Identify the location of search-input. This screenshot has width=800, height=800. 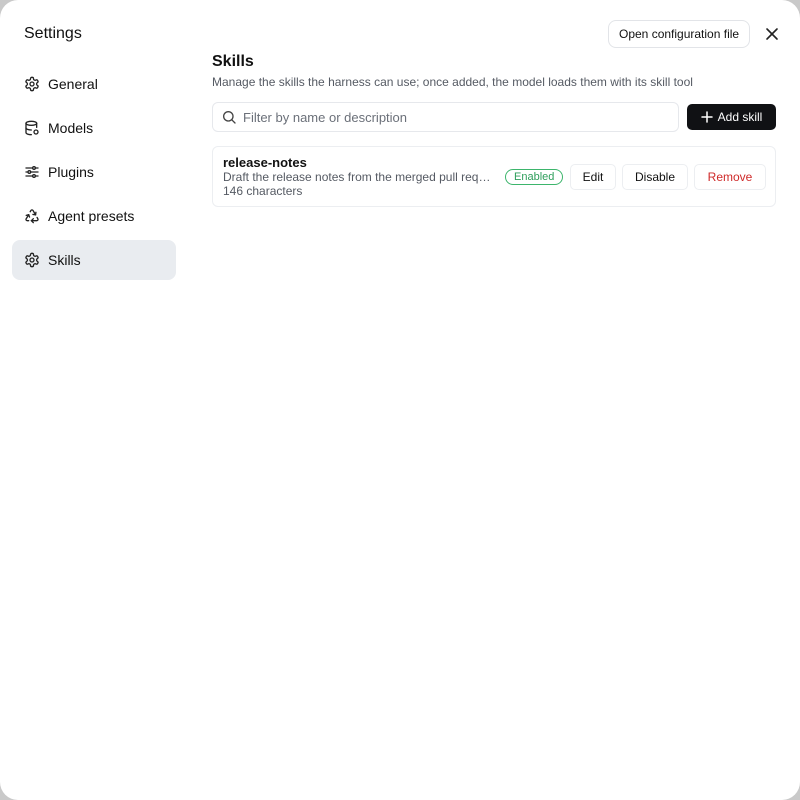
(460, 117).